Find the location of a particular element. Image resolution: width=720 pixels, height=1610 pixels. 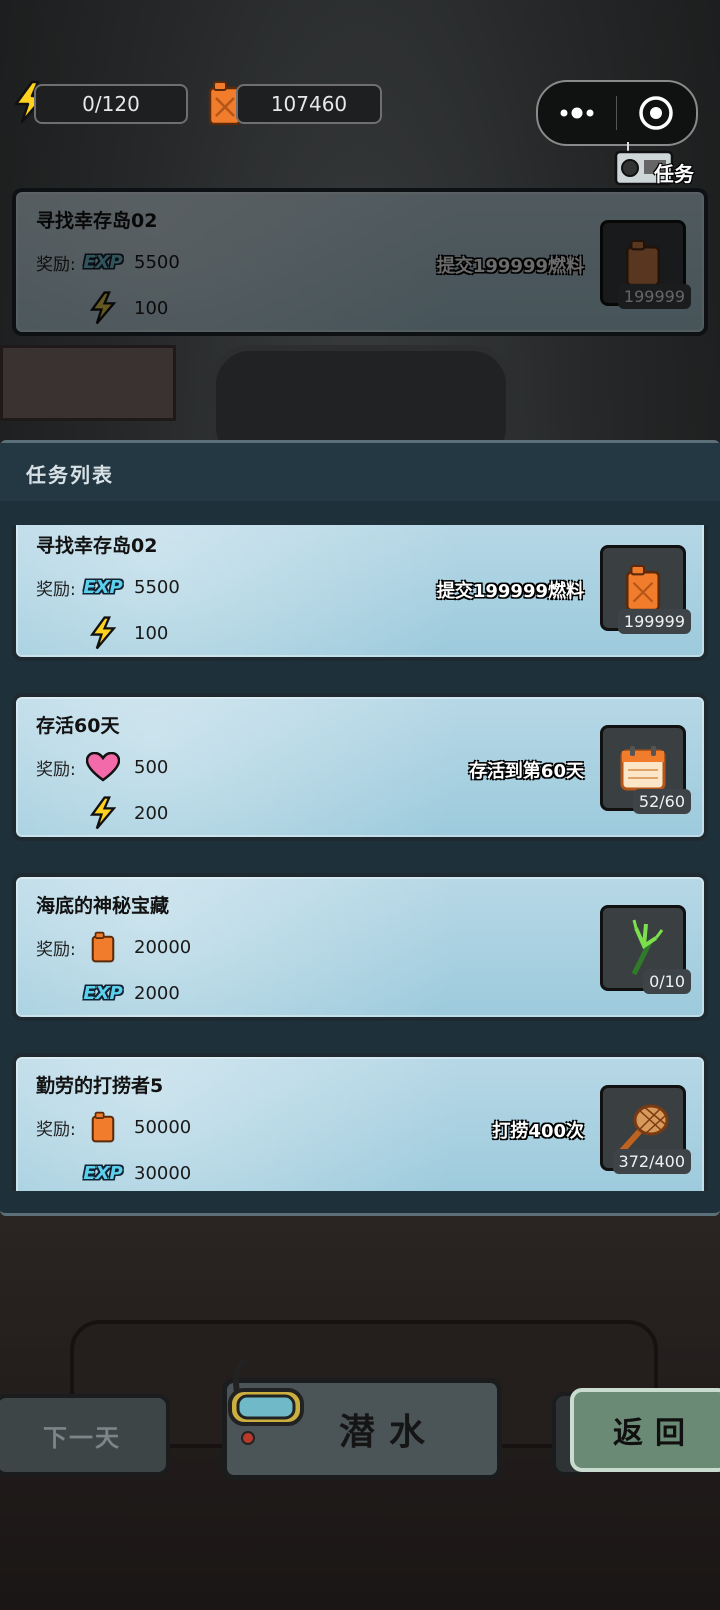

reward-value: 20000 is located at coordinates (163, 947).